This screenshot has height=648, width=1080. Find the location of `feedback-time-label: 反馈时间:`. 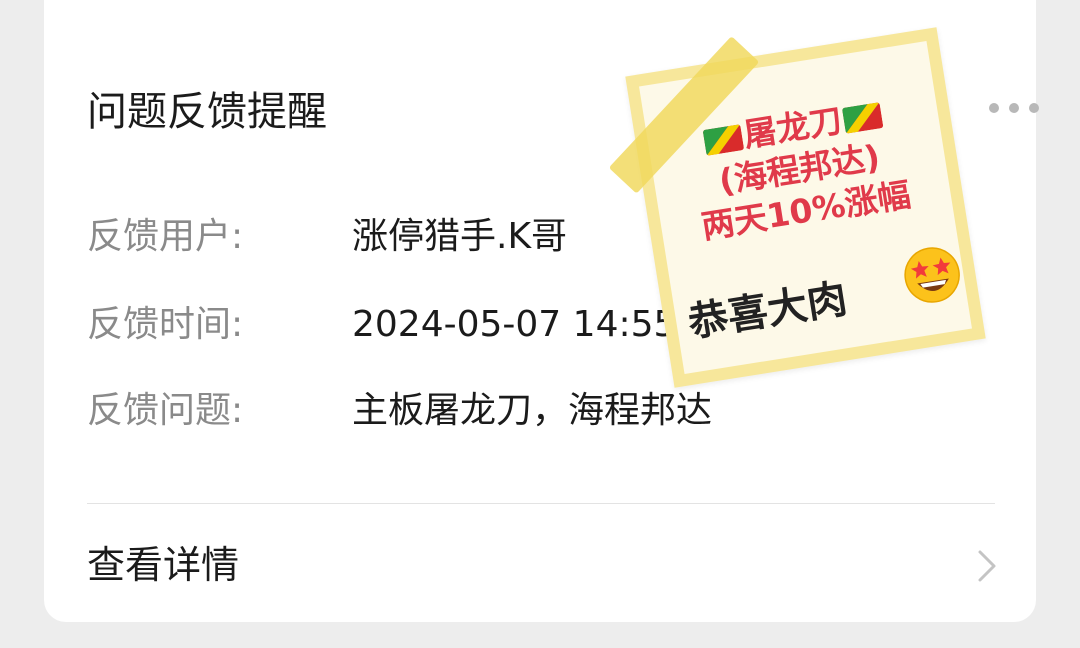

feedback-time-label: 反馈时间: is located at coordinates (165, 324).